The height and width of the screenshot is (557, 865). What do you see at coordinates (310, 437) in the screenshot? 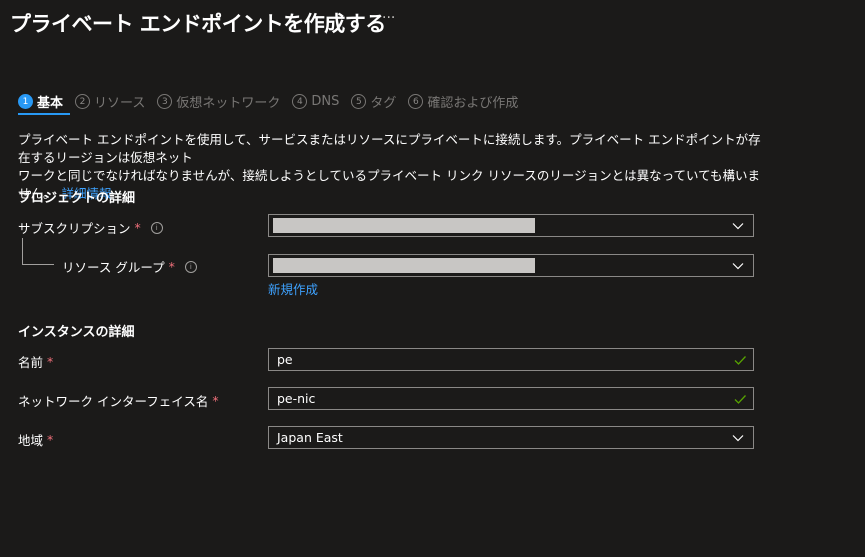
I see `region-value: Japan East` at bounding box center [310, 437].